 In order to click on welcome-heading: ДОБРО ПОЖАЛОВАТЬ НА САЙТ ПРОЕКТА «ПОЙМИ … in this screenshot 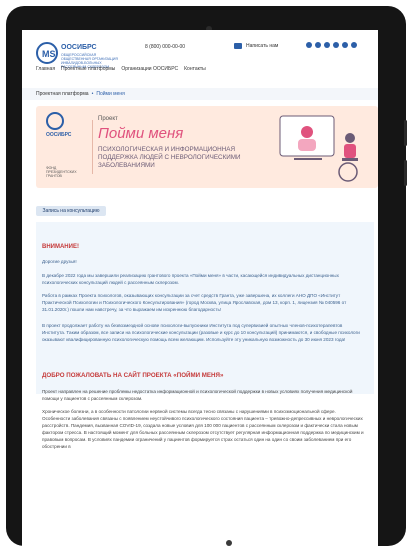, I will do `click(133, 375)`.